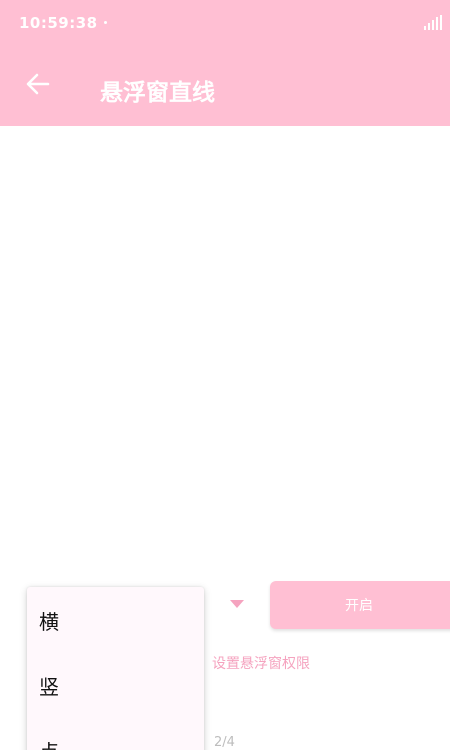  I want to click on page-title: 悬浮窗直线, so click(157, 93).